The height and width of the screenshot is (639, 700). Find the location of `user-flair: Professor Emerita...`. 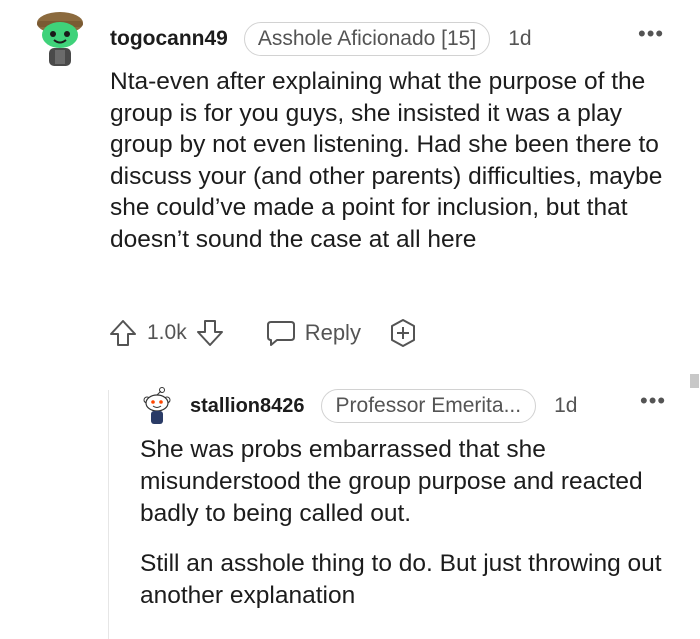

user-flair: Professor Emerita... is located at coordinates (428, 406).